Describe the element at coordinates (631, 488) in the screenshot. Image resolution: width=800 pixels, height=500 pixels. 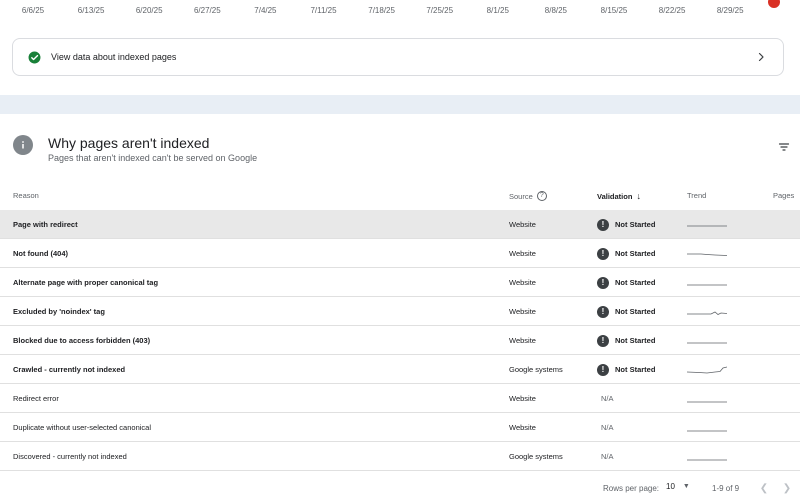
I see `rows-per-page-label: Rows per page:` at that location.